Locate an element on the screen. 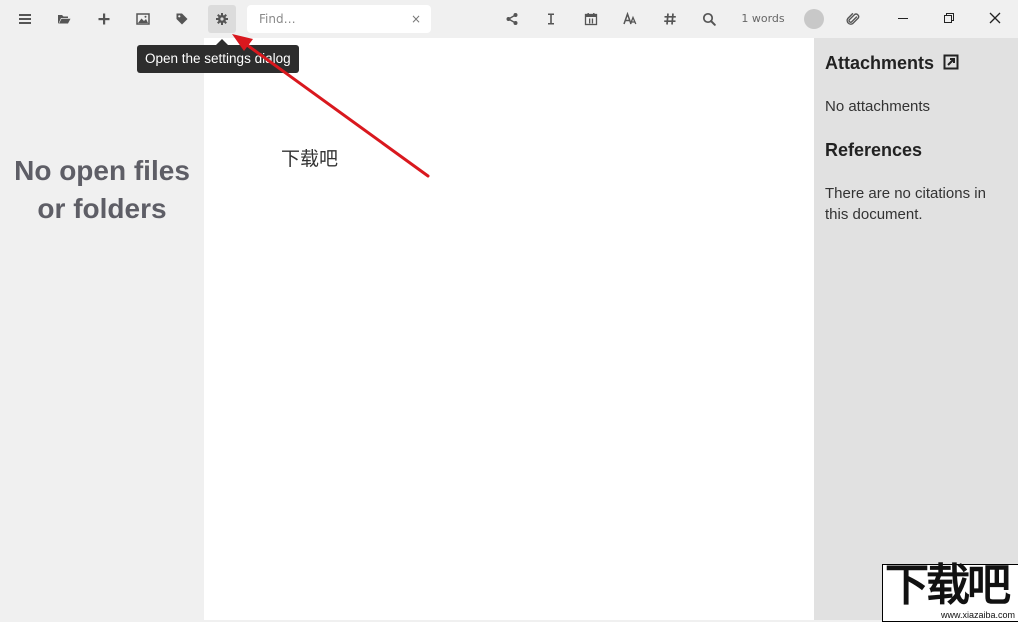 The image size is (1018, 622). attachments-heading: Attachments is located at coordinates (892, 63).